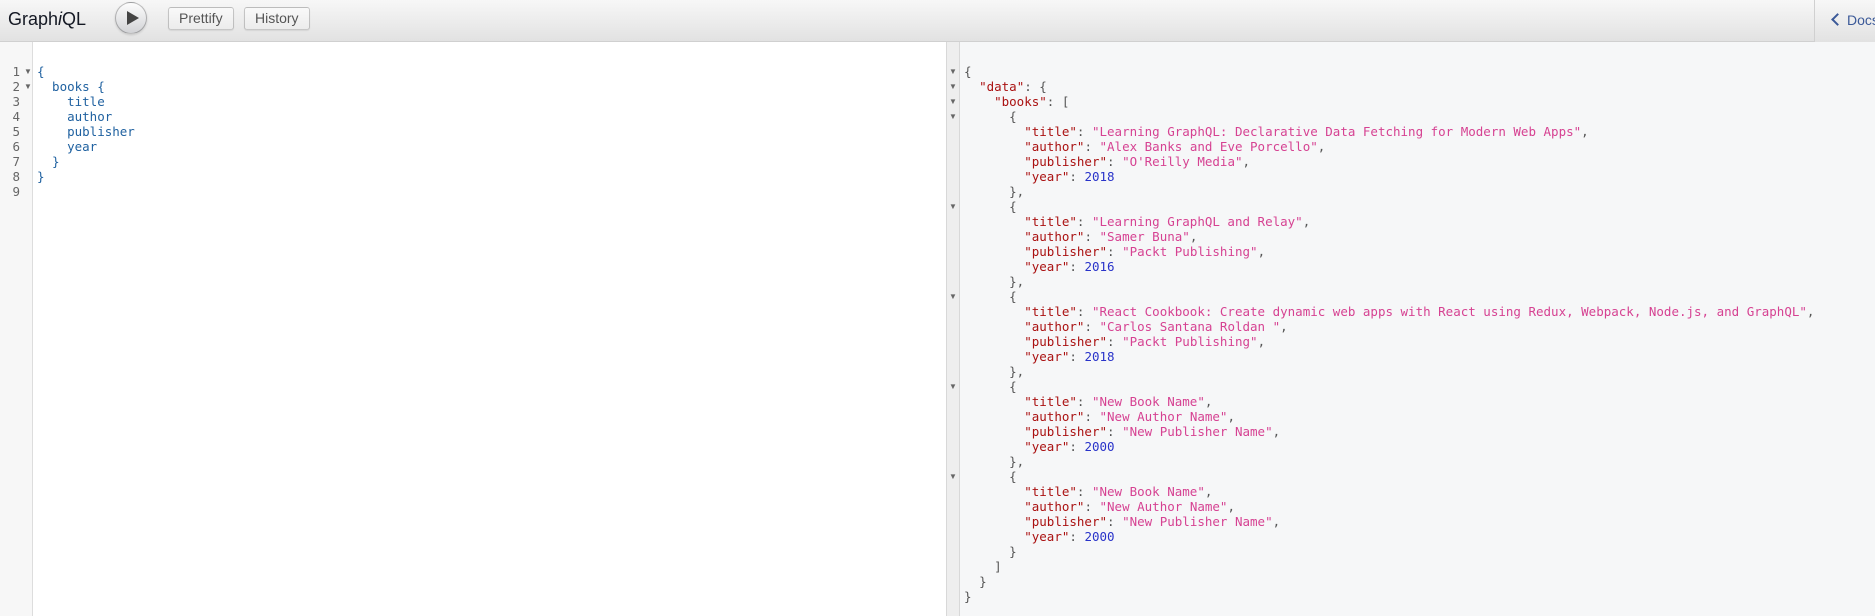 The image size is (1875, 616). What do you see at coordinates (1190, 326) in the screenshot?
I see `book-author: Carlos Santana Roldan` at bounding box center [1190, 326].